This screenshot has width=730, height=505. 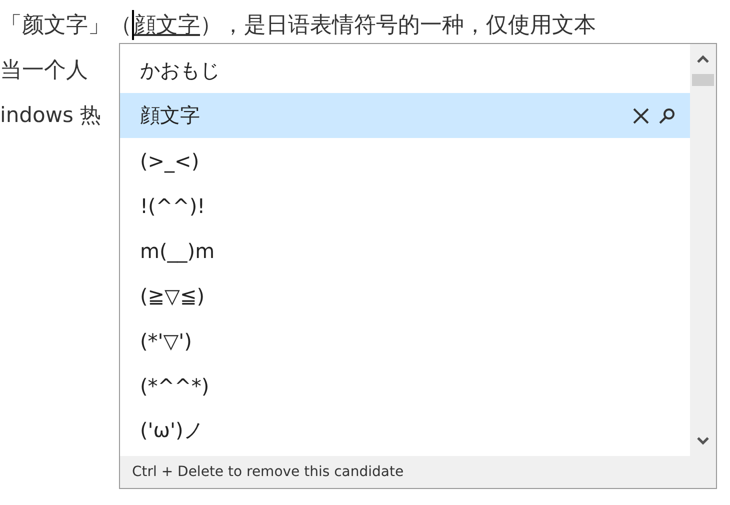 I want to click on candidate-item: (*'▽'), so click(x=405, y=340).